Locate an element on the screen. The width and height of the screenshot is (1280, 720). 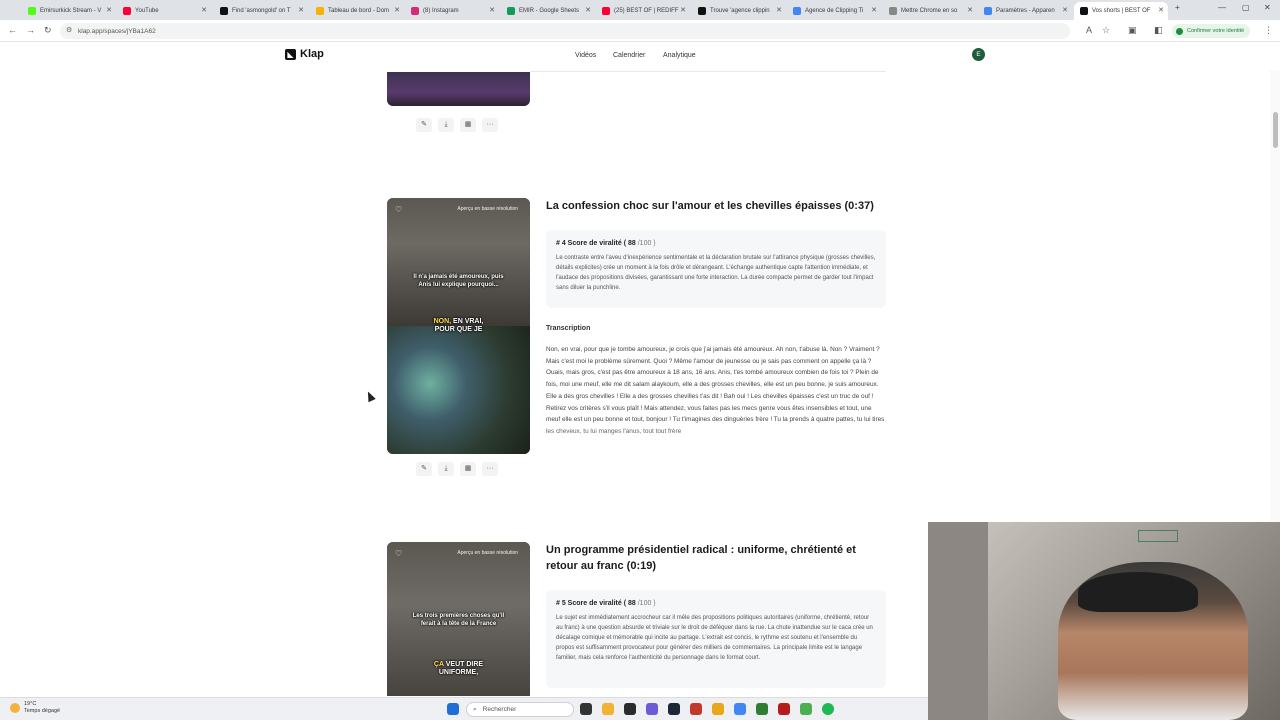
low-res-preview-label: Aperçu en basse résolution is located at coordinates (487, 553).